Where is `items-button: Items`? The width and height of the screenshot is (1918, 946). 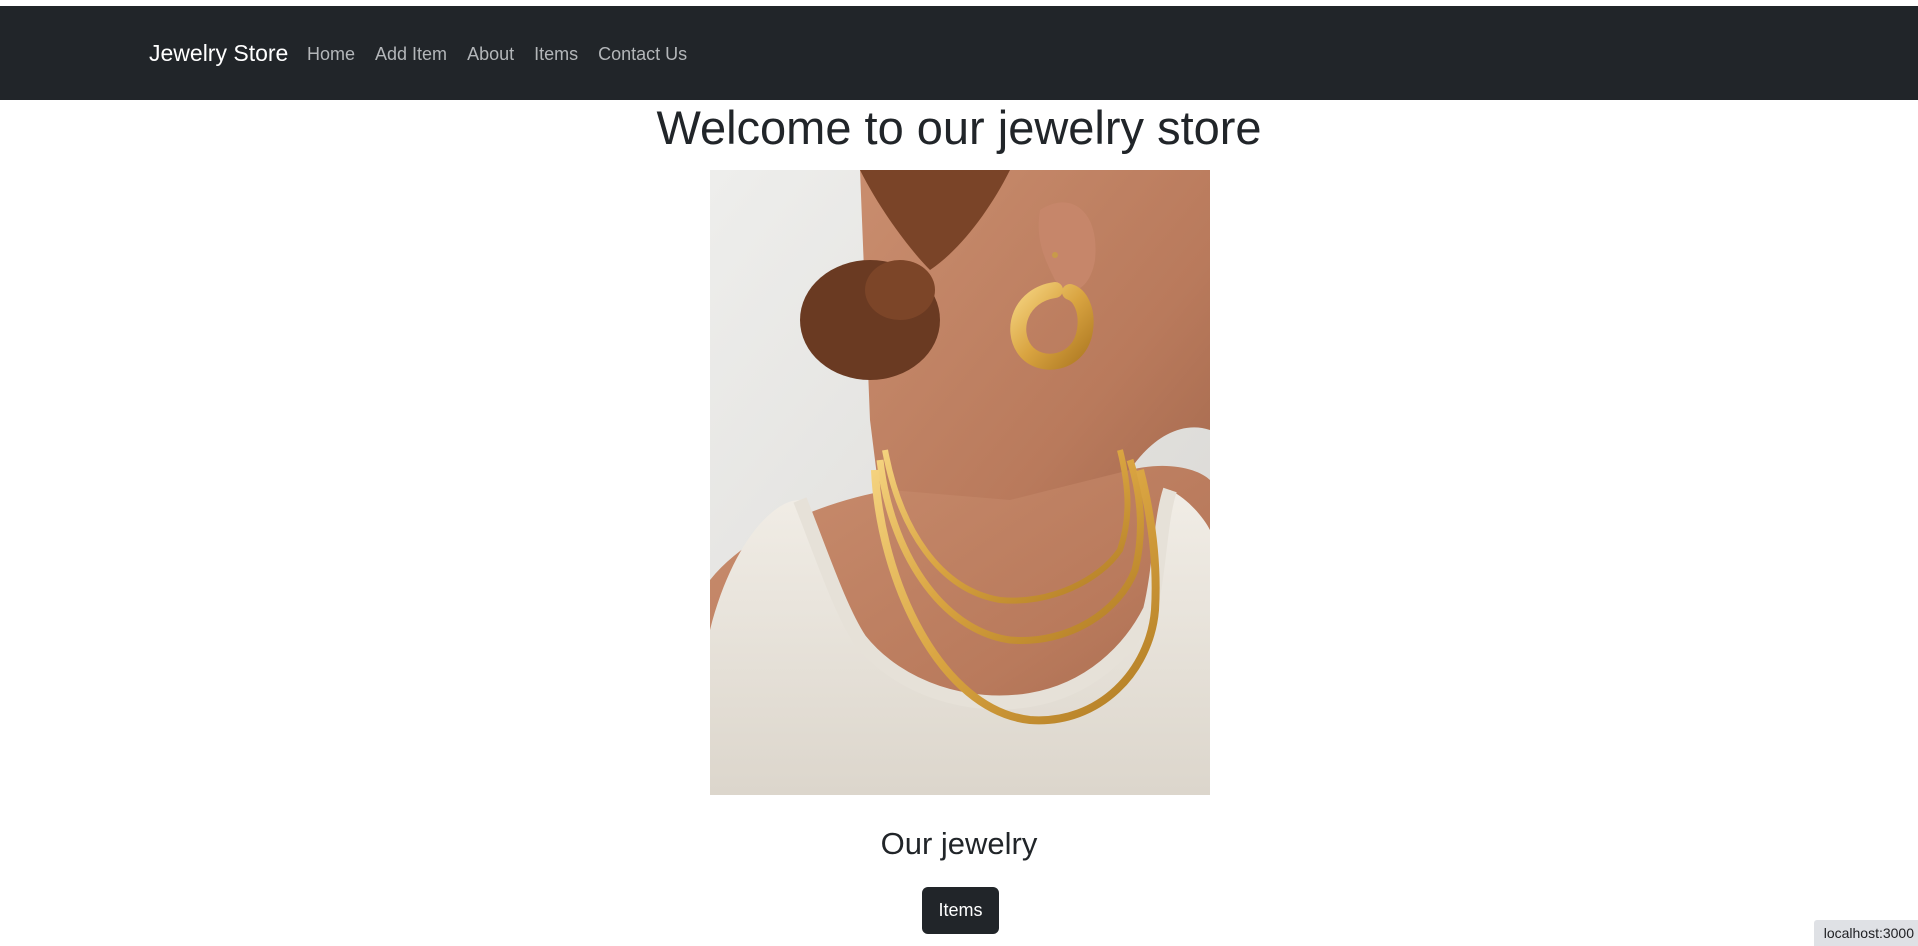 items-button: Items is located at coordinates (960, 910).